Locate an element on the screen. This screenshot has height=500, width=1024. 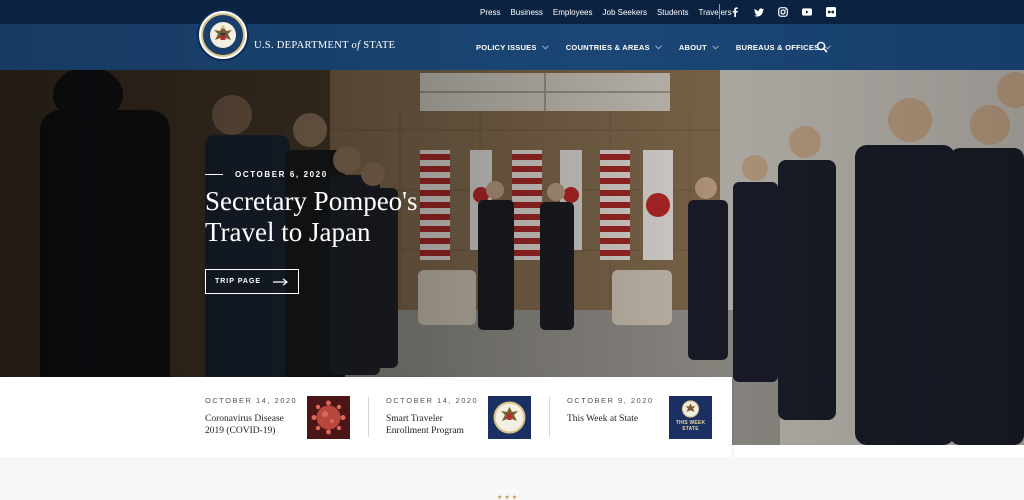
nav-label: COUNTRIES & AREAS is located at coordinates (607, 47).